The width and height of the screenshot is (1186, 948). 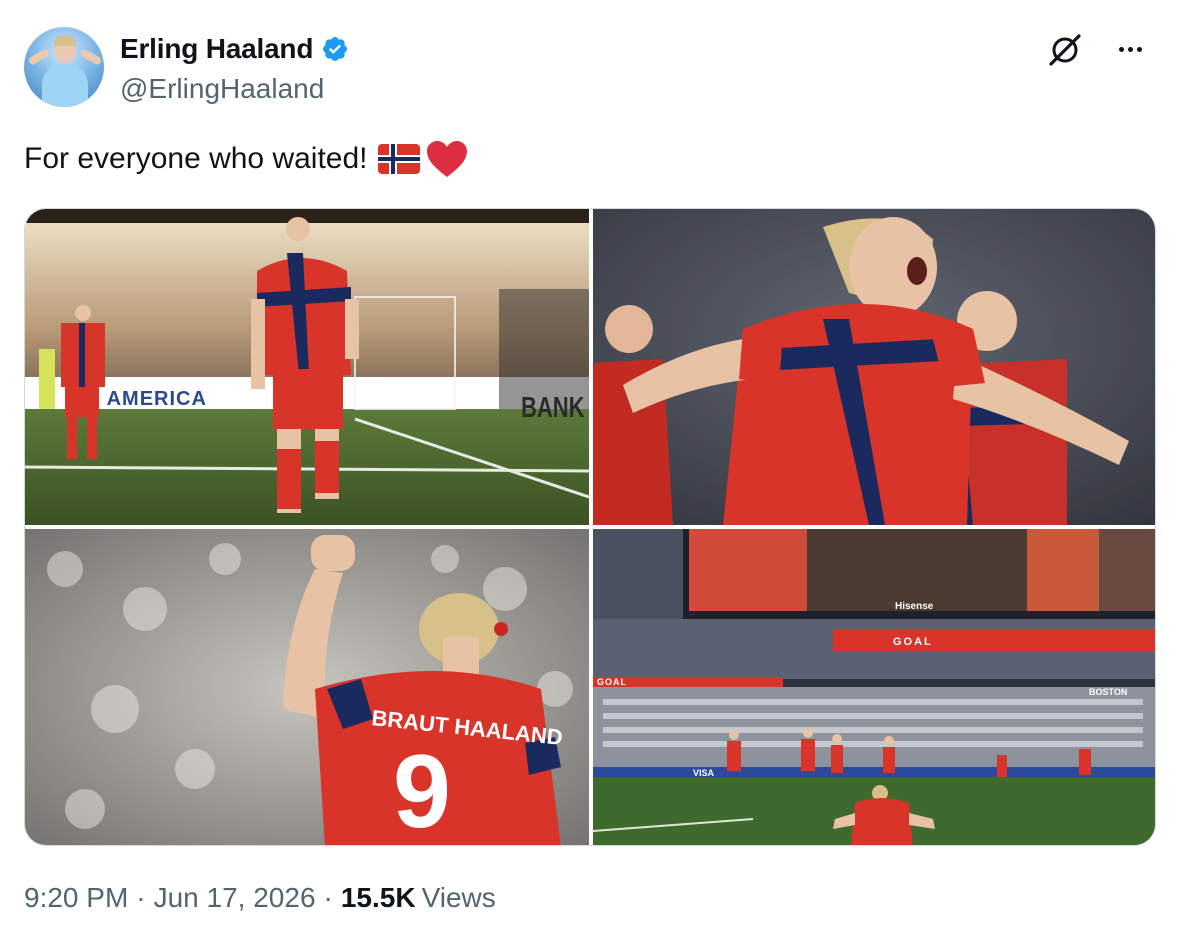 What do you see at coordinates (1065, 50) in the screenshot?
I see `grok-icon` at bounding box center [1065, 50].